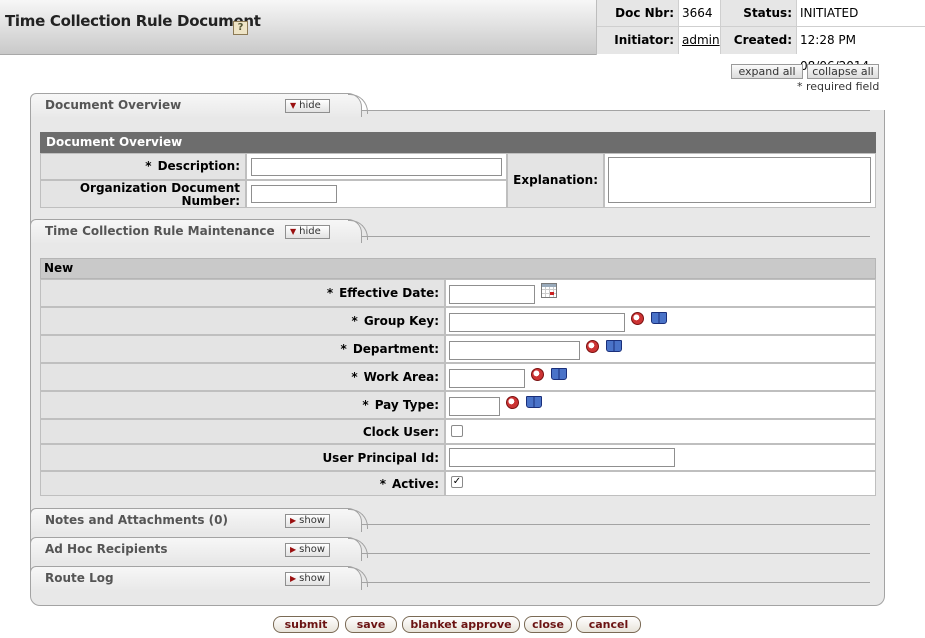  What do you see at coordinates (160, 231) in the screenshot?
I see `tab-title-maintenance: Time Collection Rule Maintenance` at bounding box center [160, 231].